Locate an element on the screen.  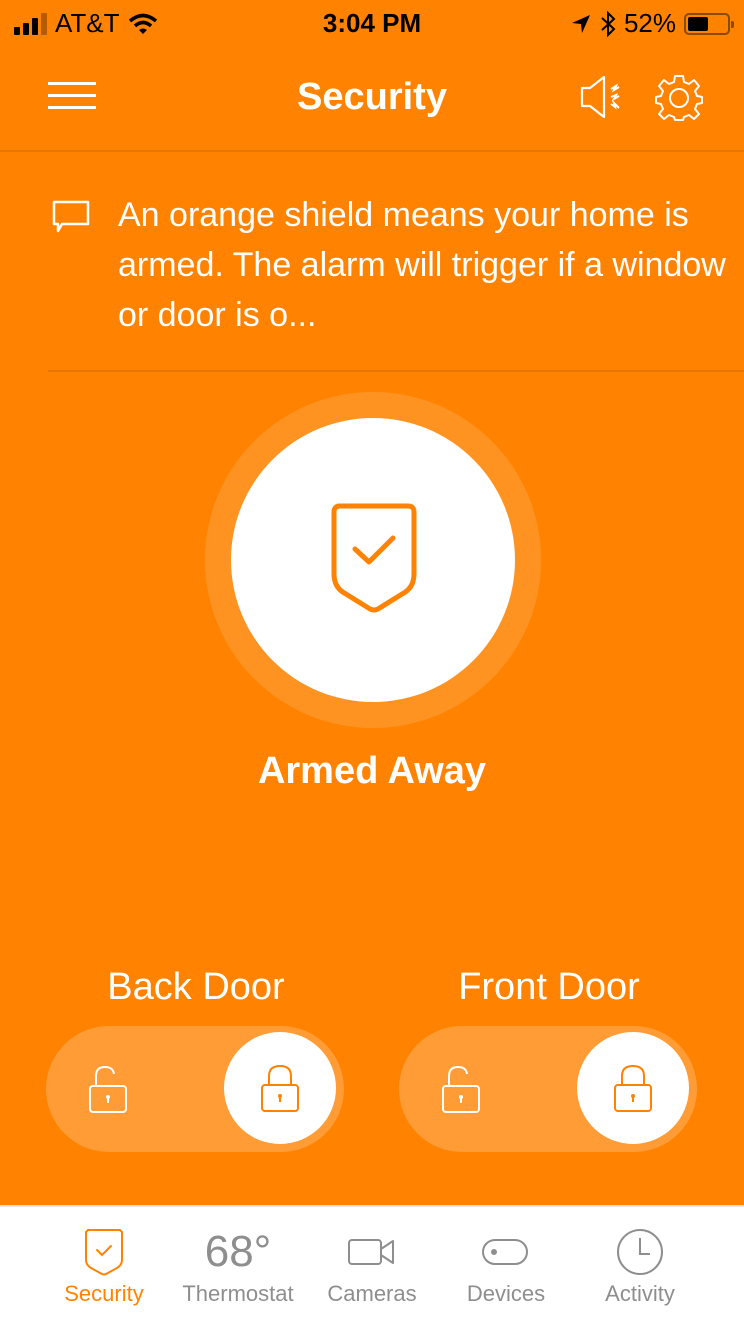
page-title: Security is located at coordinates (372, 97).